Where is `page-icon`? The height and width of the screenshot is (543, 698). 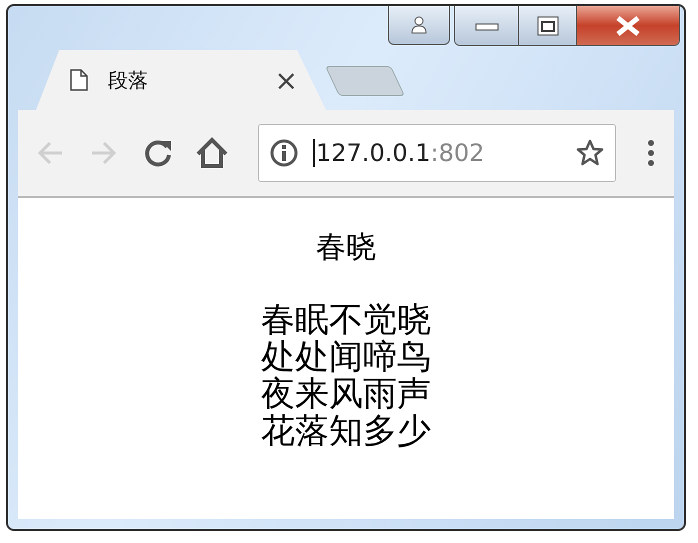
page-icon is located at coordinates (79, 80).